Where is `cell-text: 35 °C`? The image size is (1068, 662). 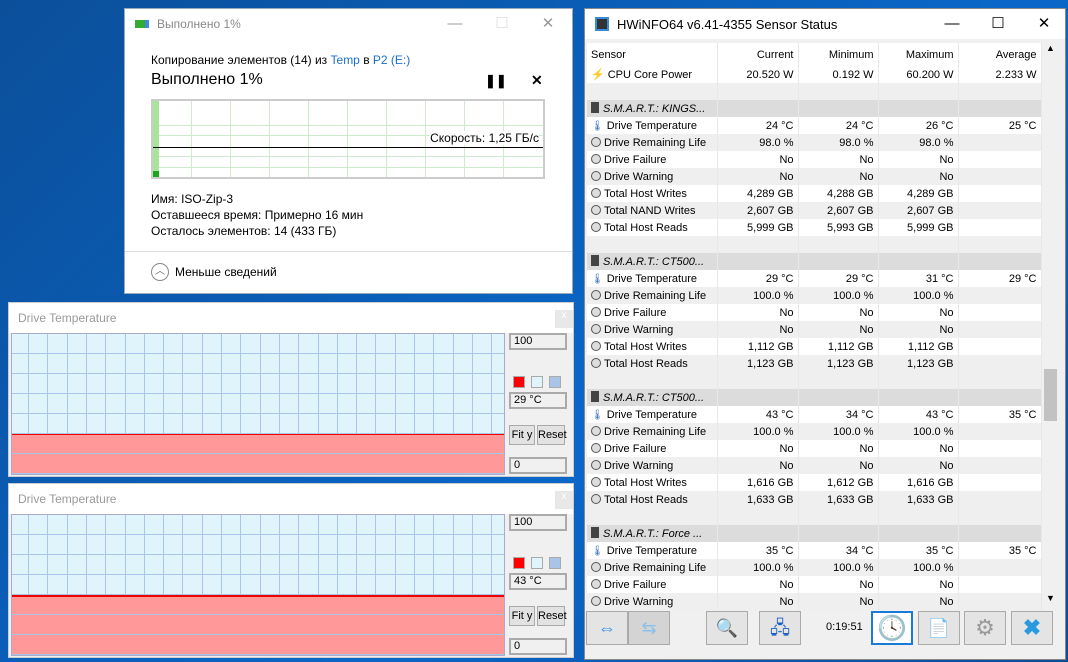
cell-text: 35 °C is located at coordinates (939, 550).